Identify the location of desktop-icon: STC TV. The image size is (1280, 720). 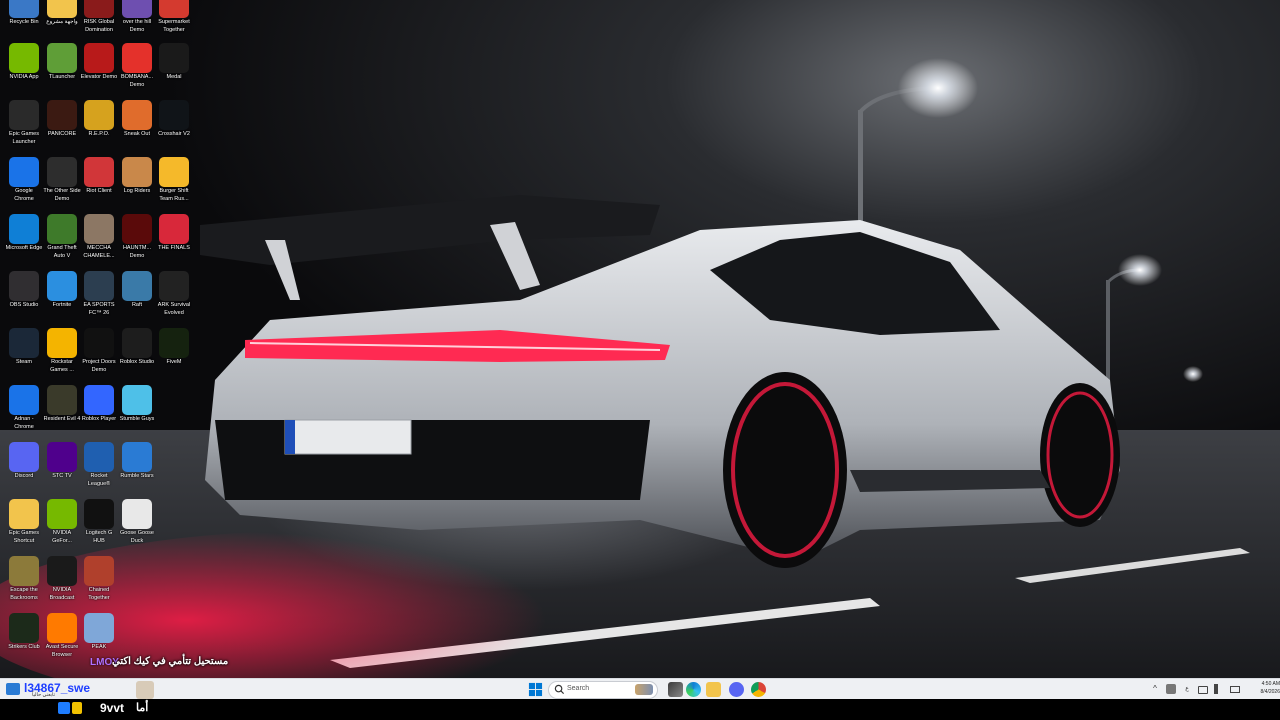
(62, 461).